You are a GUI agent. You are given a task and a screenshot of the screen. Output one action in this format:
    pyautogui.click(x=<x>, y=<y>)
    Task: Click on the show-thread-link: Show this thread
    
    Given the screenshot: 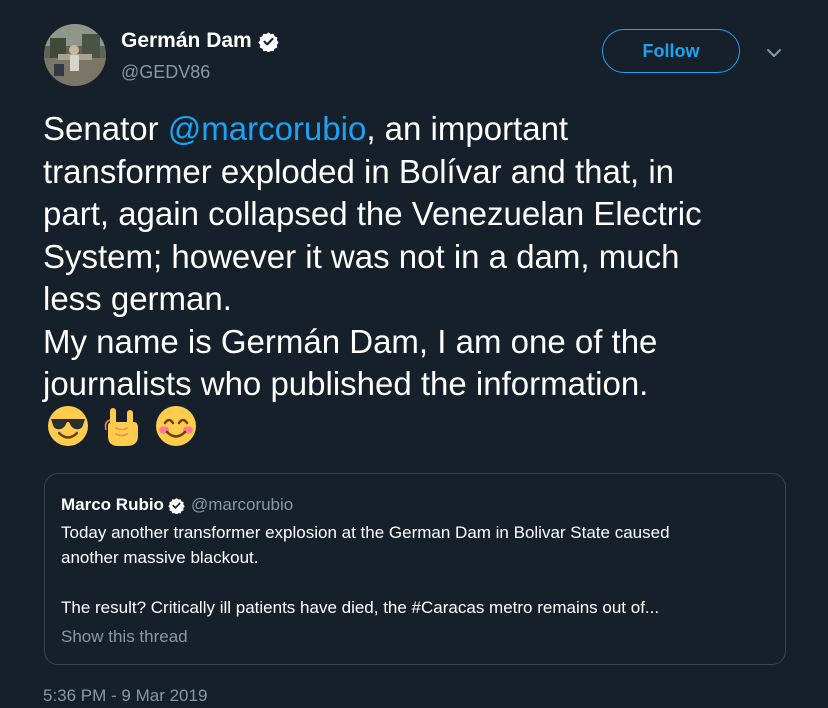 What is the action you would take?
    pyautogui.click(x=124, y=637)
    